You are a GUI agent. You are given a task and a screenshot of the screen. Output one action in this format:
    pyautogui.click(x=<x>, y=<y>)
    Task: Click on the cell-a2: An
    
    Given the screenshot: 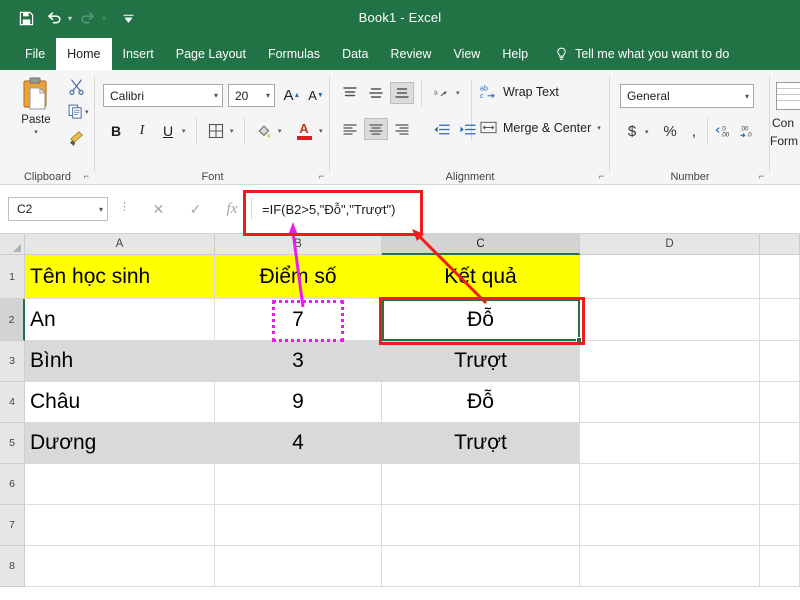 What is the action you would take?
    pyautogui.click(x=120, y=320)
    